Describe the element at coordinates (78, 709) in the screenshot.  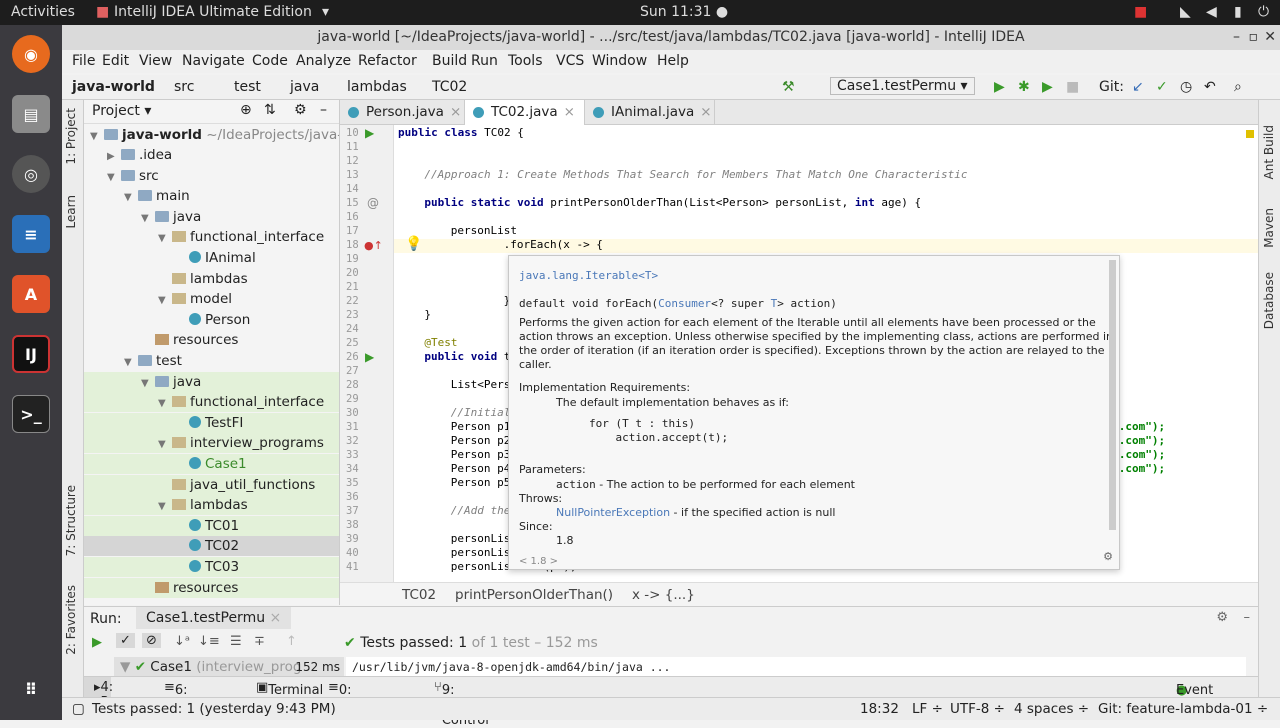
I see `status-icon: ▢` at that location.